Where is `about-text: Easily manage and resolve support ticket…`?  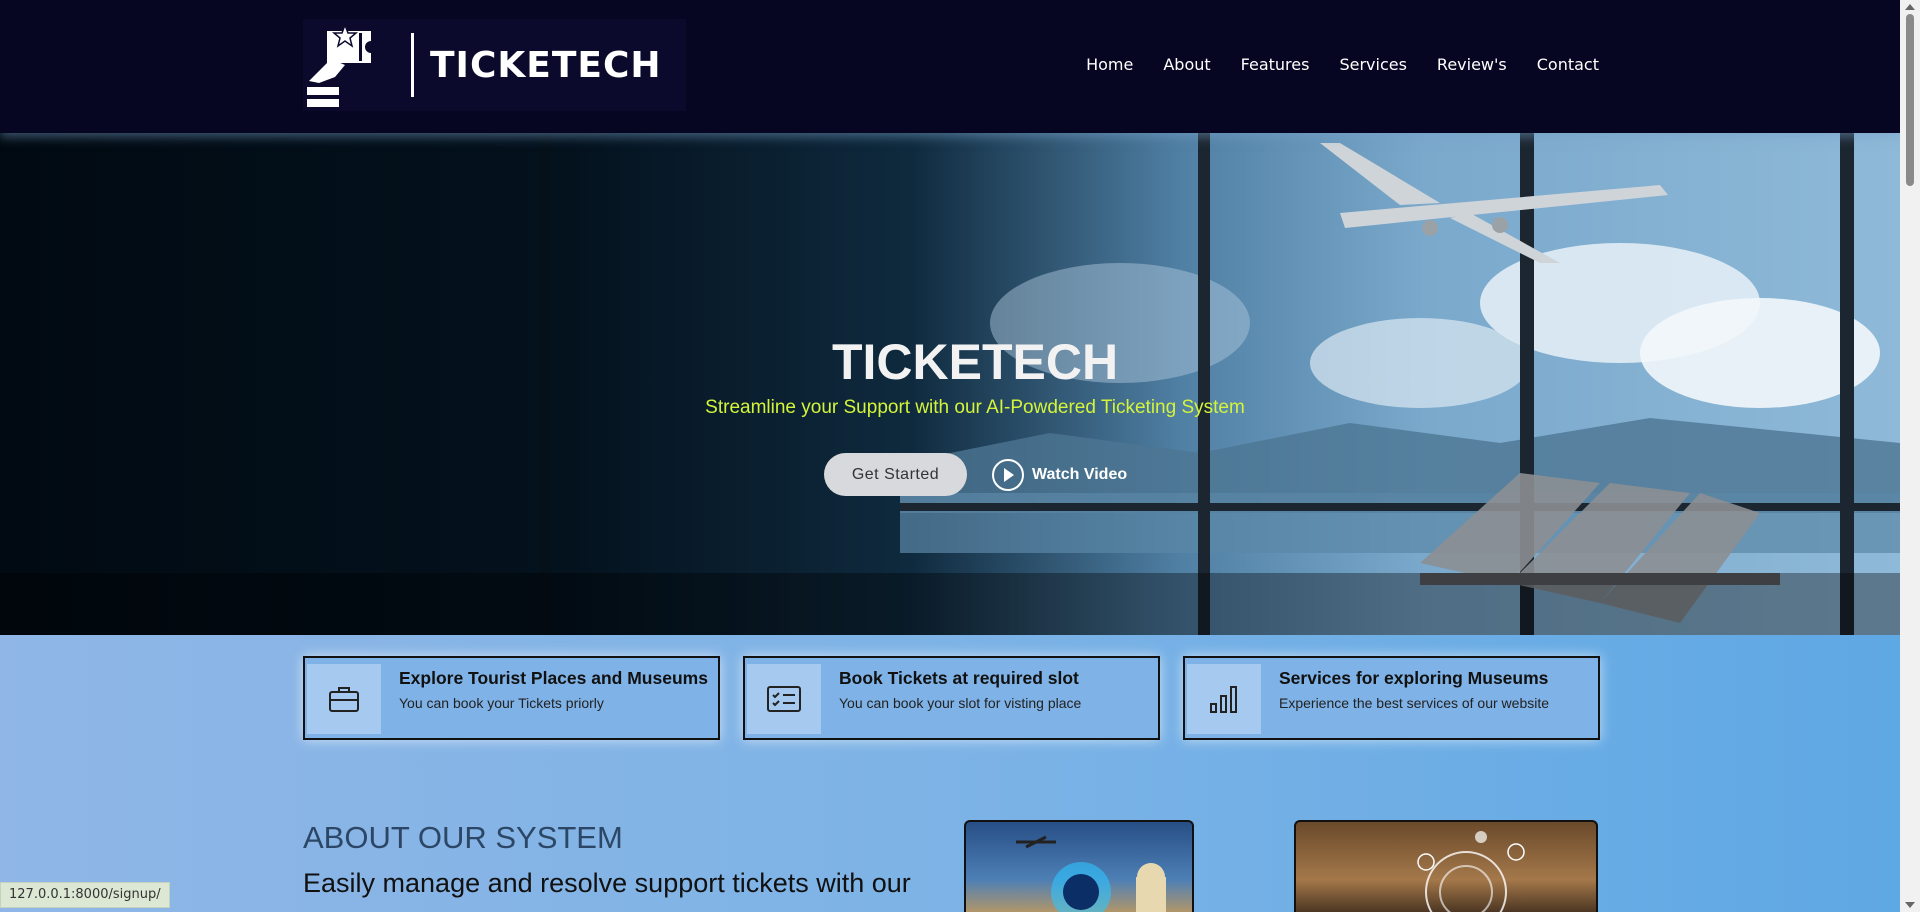 about-text: Easily manage and resolve support ticket… is located at coordinates (607, 883).